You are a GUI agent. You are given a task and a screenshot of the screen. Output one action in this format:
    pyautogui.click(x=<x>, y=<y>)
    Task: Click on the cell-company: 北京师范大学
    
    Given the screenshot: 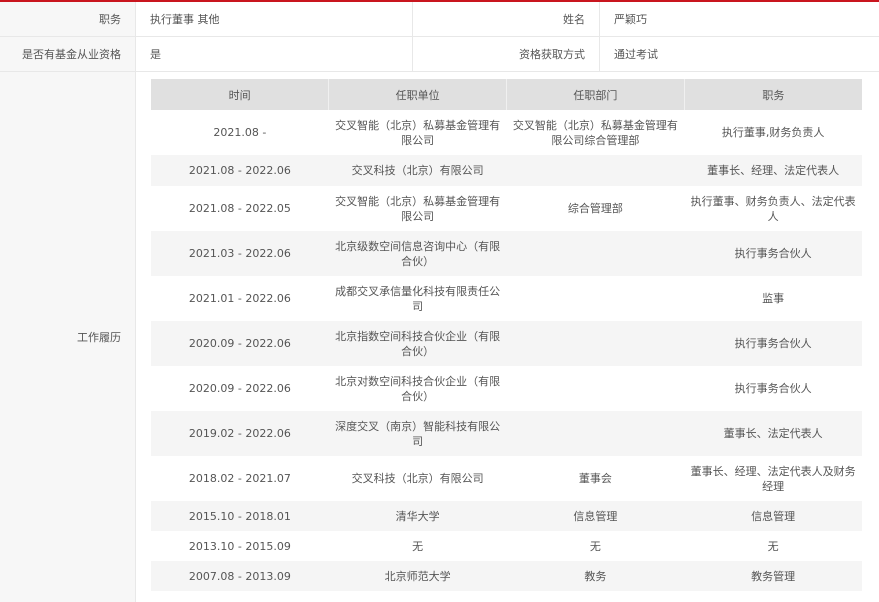 What is the action you would take?
    pyautogui.click(x=417, y=576)
    